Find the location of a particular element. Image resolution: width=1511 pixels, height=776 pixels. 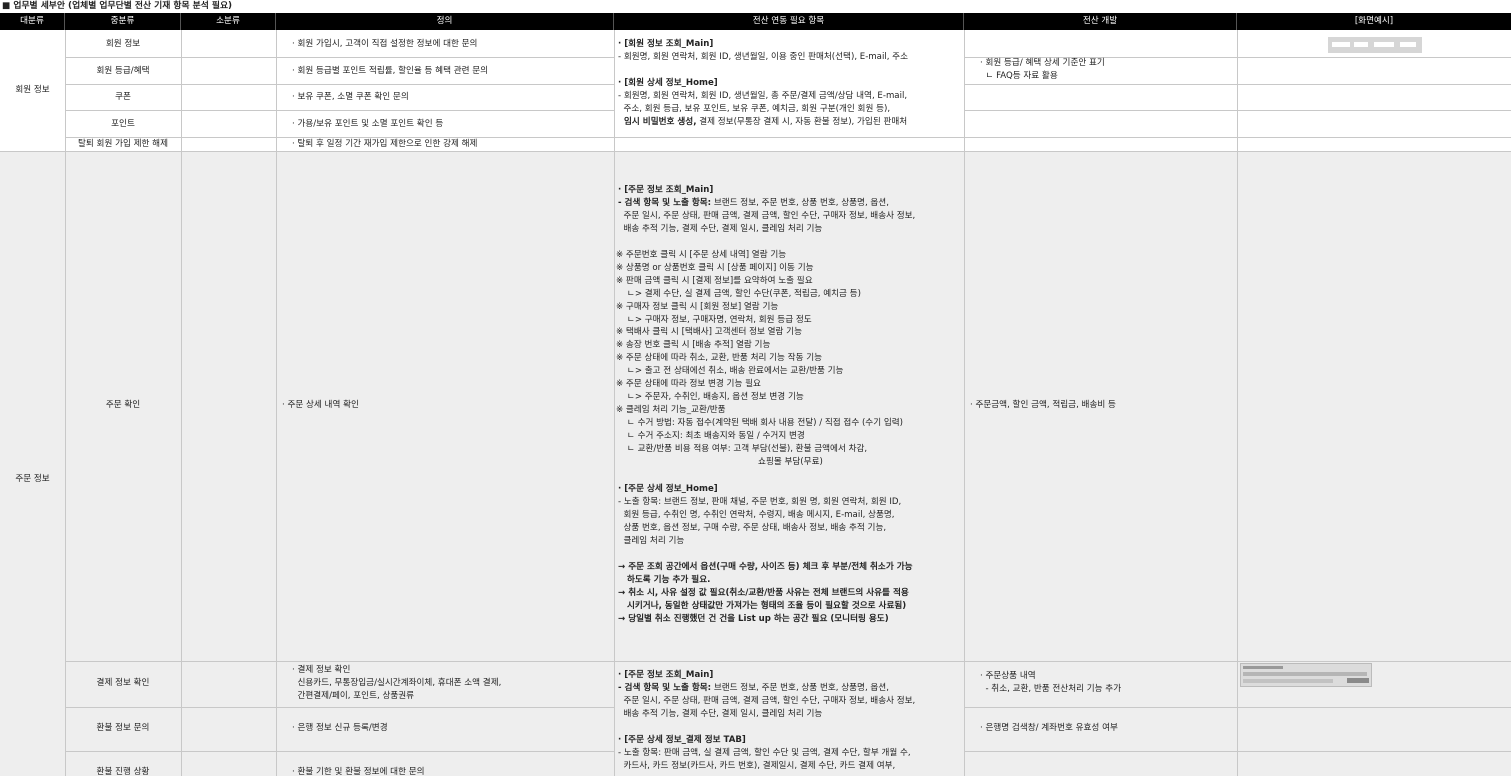

mid-withdrawn-release: 탈퇴 회원 가입 제한 해제 is located at coordinates (123, 144).